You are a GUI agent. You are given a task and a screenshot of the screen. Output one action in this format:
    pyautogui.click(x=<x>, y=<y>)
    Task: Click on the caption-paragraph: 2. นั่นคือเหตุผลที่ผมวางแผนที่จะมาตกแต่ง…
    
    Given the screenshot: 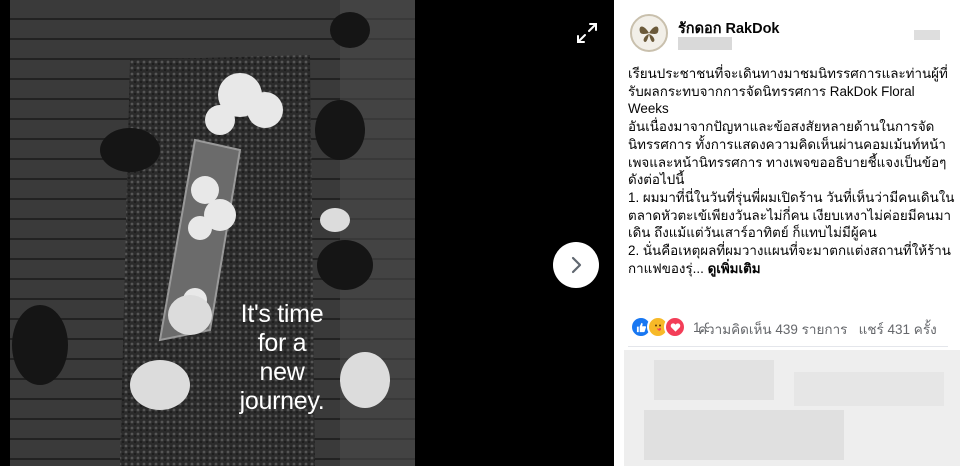 What is the action you would take?
    pyautogui.click(x=793, y=259)
    